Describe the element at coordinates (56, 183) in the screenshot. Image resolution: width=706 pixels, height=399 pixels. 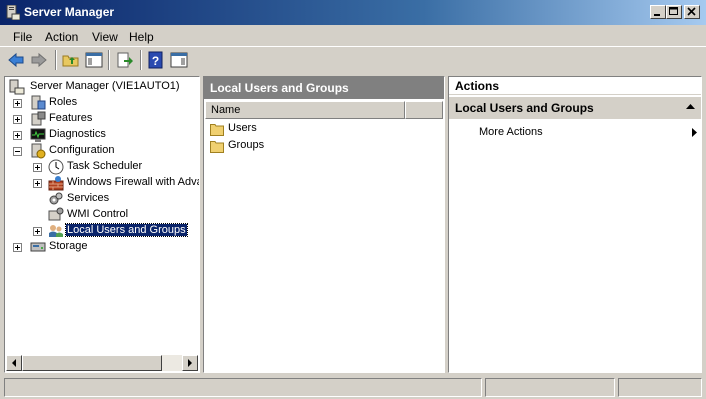
I see `firewall-icon` at that location.